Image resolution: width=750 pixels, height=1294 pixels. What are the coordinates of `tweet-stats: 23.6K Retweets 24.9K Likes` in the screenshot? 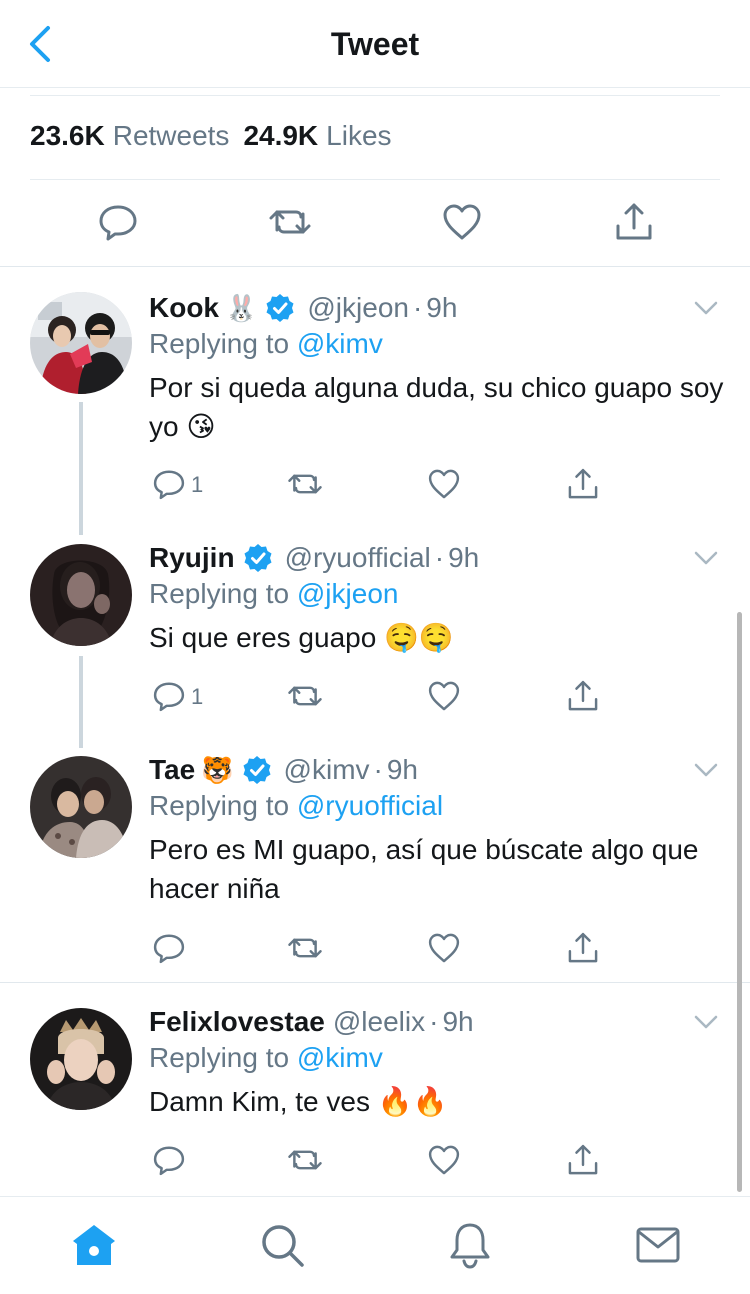 It's located at (218, 136).